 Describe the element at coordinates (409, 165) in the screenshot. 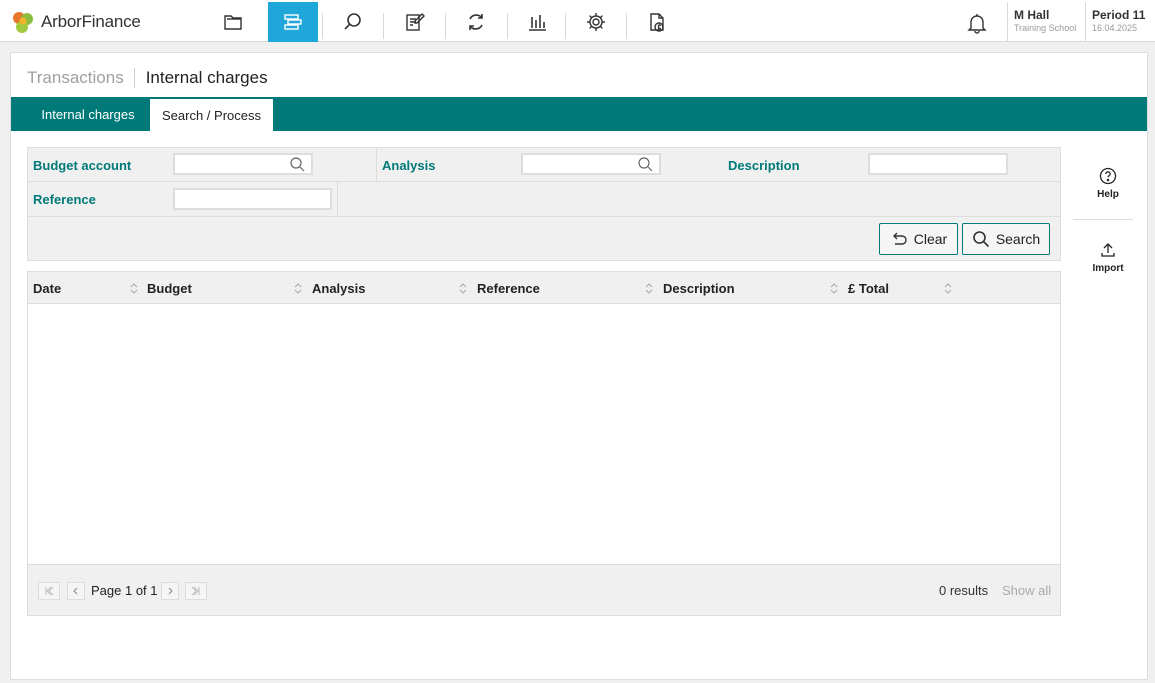

I see `analysis-label: Analysis` at that location.